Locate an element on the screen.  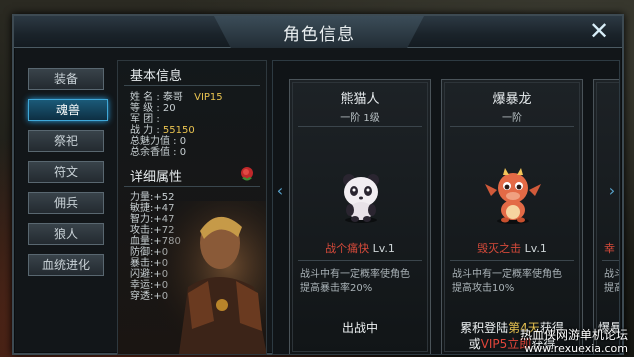
hero-portrait is located at coordinates (212, 277).